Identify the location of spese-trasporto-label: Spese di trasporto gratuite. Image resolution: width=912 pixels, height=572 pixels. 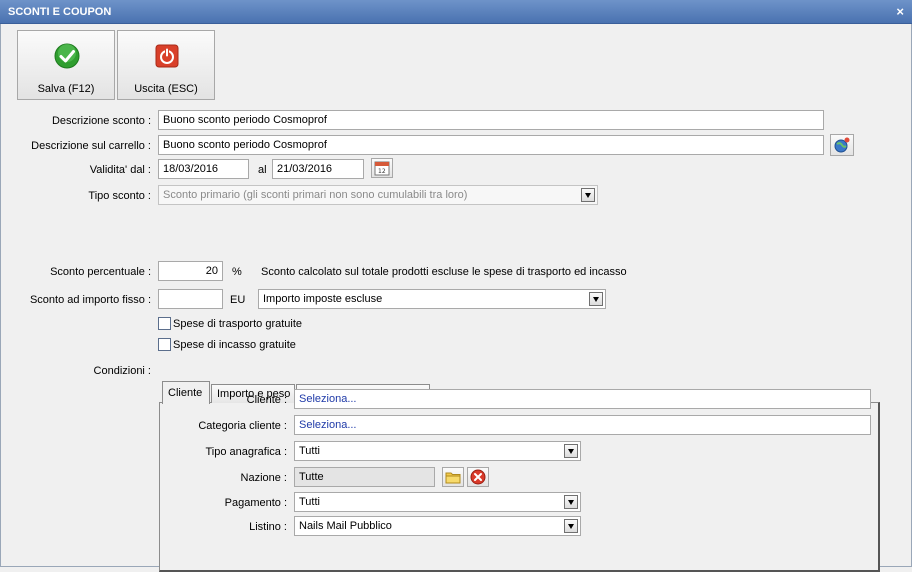
(238, 324).